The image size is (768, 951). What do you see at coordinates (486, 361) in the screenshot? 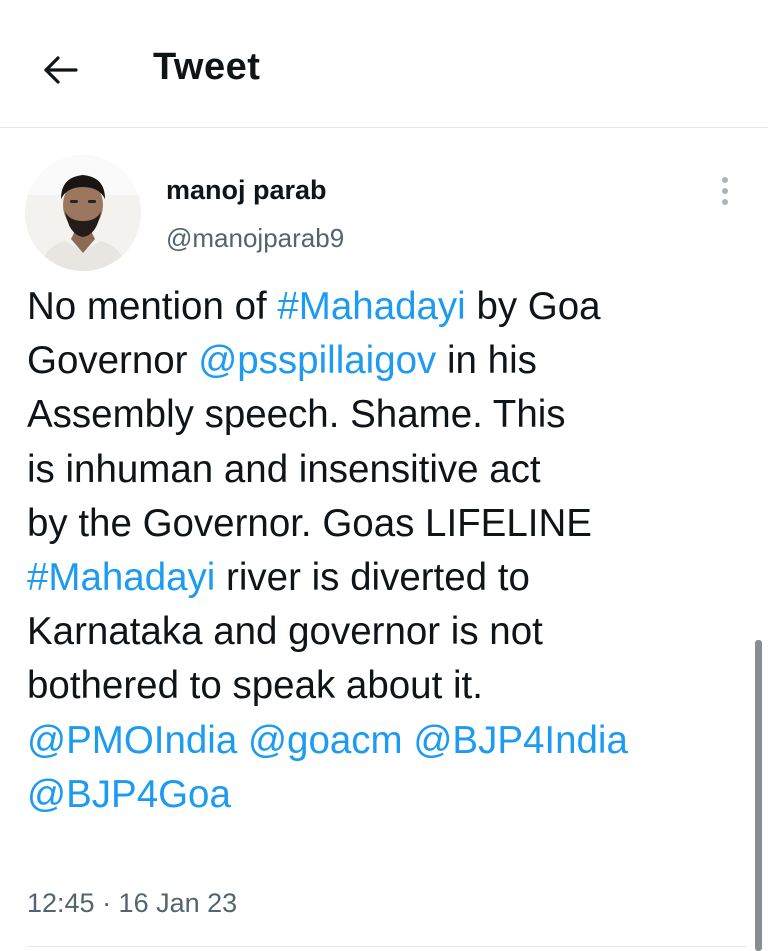
I see `tweet-text-segment: in his` at bounding box center [486, 361].